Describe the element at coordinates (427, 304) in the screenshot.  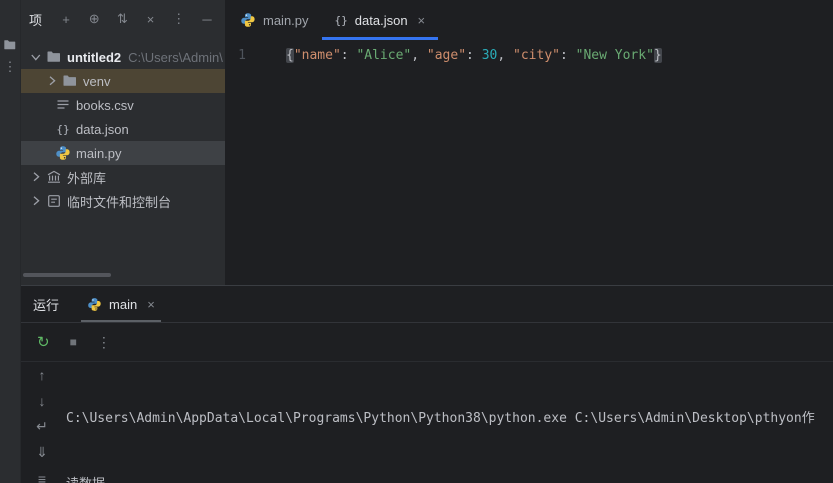
I see `run-panel-header: 运行 main ×` at that location.